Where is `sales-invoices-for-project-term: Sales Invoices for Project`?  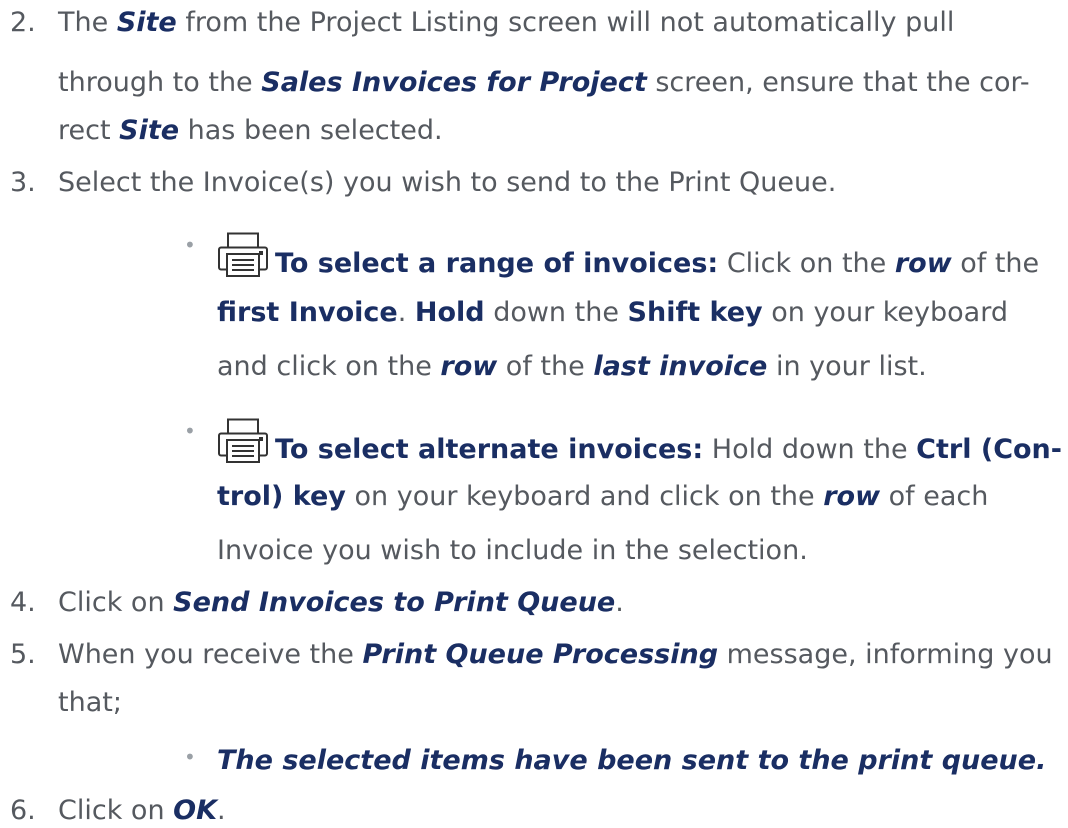
sales-invoices-for-project-term: Sales Invoices for Project is located at coordinates (454, 82).